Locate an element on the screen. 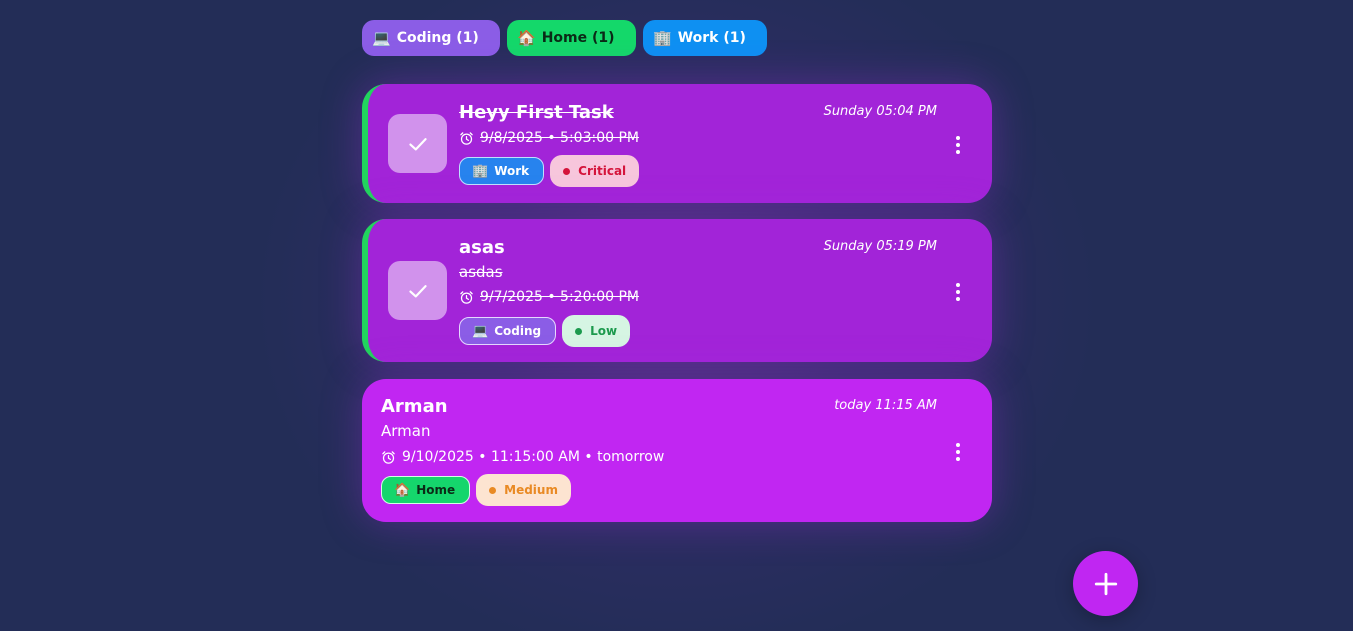 The width and height of the screenshot is (1353, 631). task-due: 9/10/2025 • 11:15:00 AM • tomorrow is located at coordinates (522, 457).